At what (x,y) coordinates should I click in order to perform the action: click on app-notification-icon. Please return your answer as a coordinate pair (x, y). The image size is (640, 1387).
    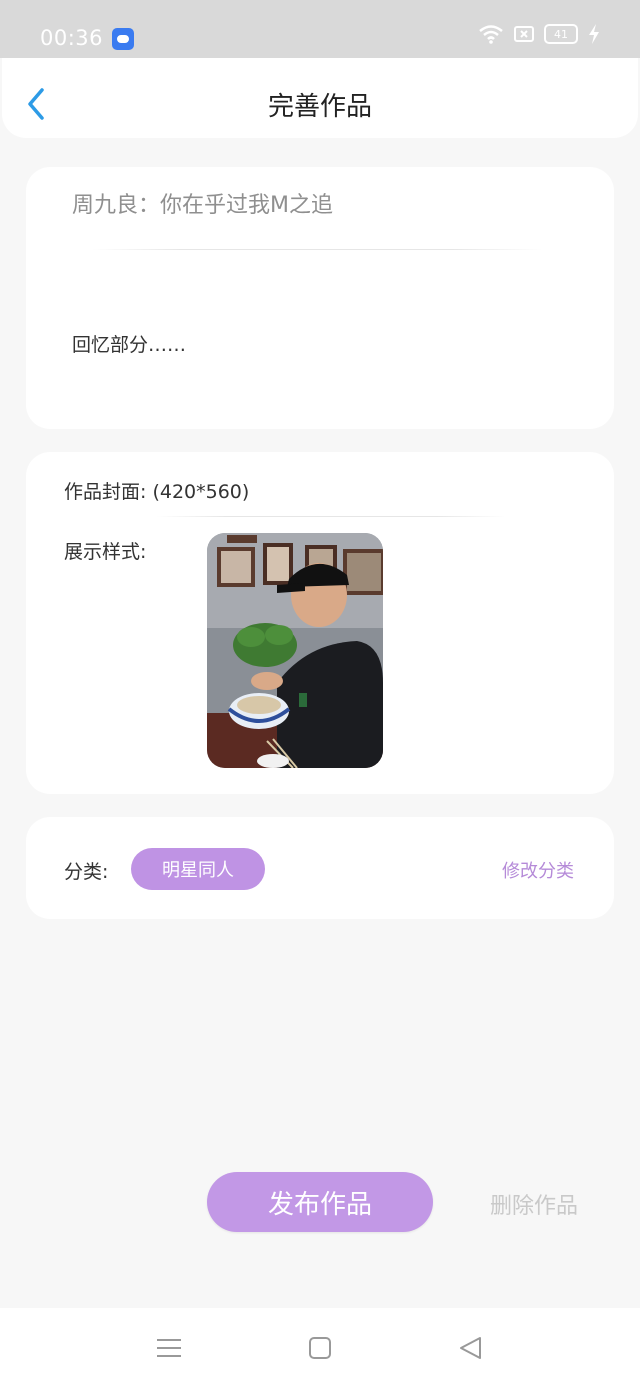
    Looking at the image, I should click on (123, 39).